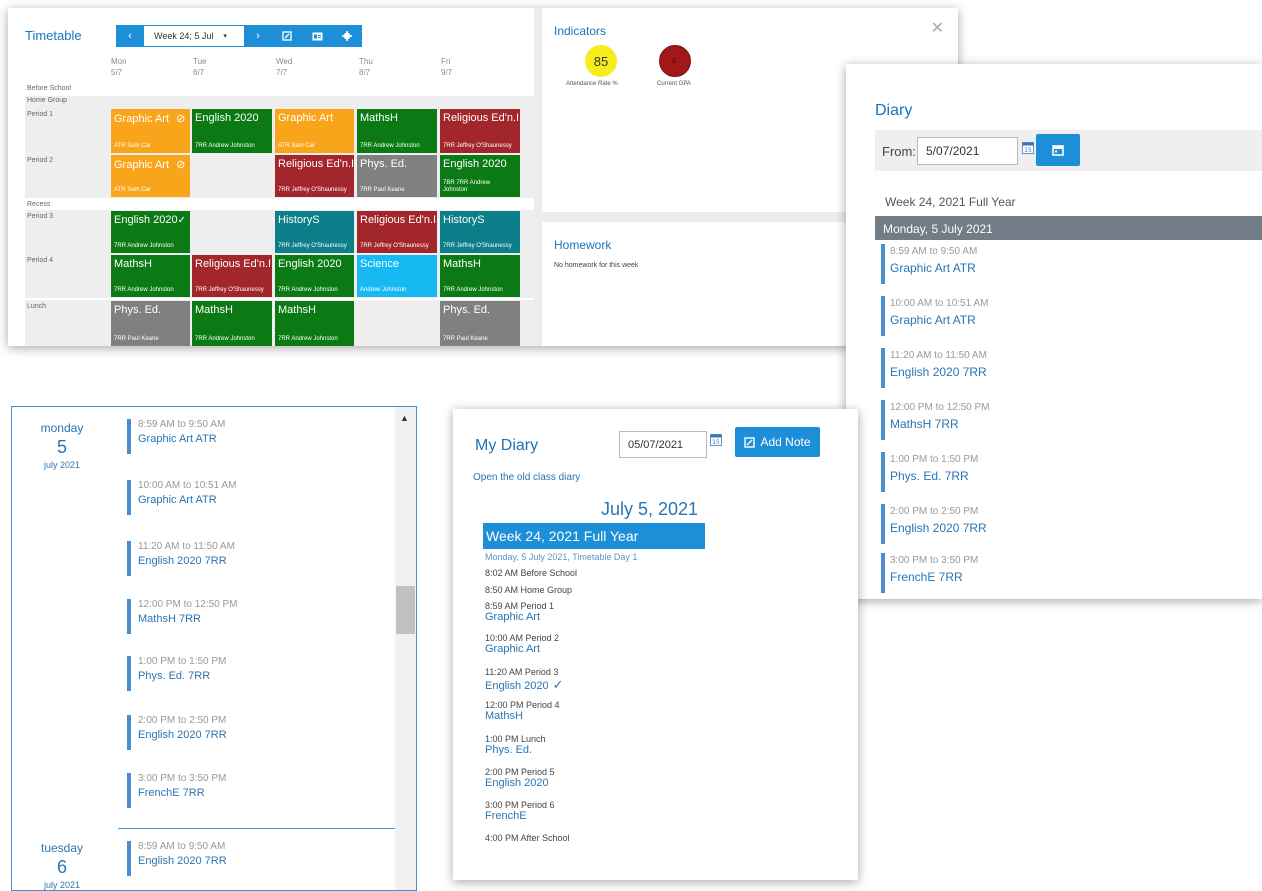  What do you see at coordinates (61, 867) in the screenshot?
I see `day-number: 6` at bounding box center [61, 867].